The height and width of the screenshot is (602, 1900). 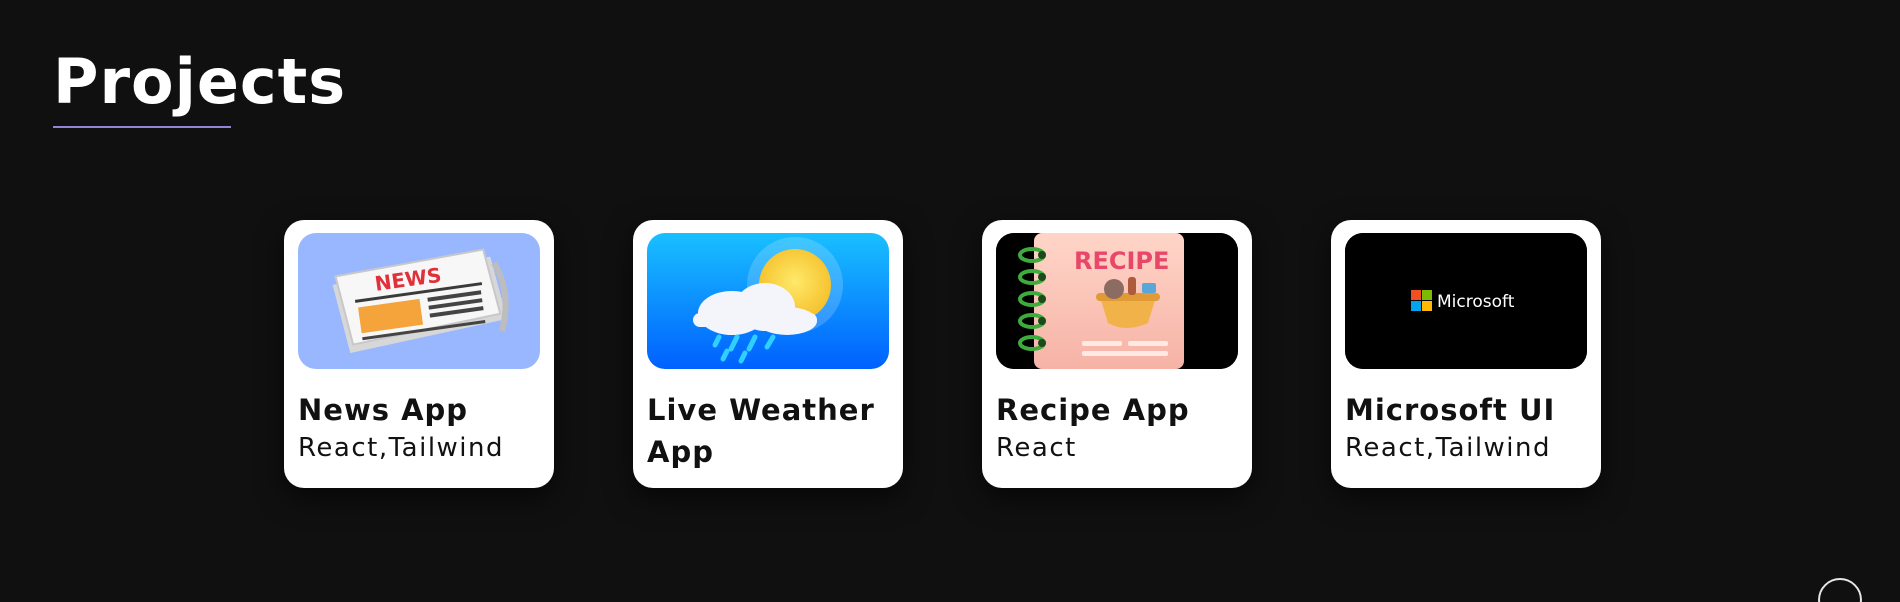 What do you see at coordinates (1450, 410) in the screenshot?
I see `project-title: Microsoft UI` at bounding box center [1450, 410].